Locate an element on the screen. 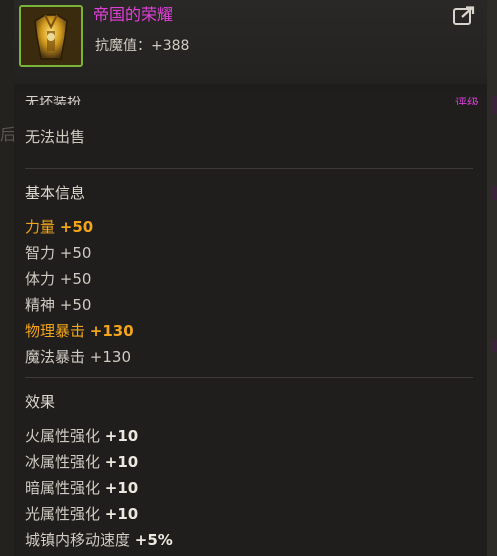  effect-light: 光属性强化 +10 is located at coordinates (81, 514).